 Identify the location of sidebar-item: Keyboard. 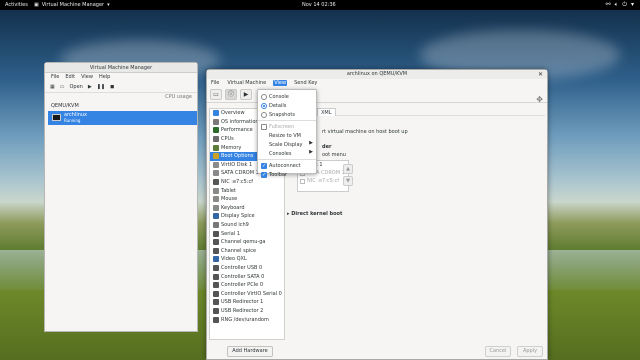
(247, 208).